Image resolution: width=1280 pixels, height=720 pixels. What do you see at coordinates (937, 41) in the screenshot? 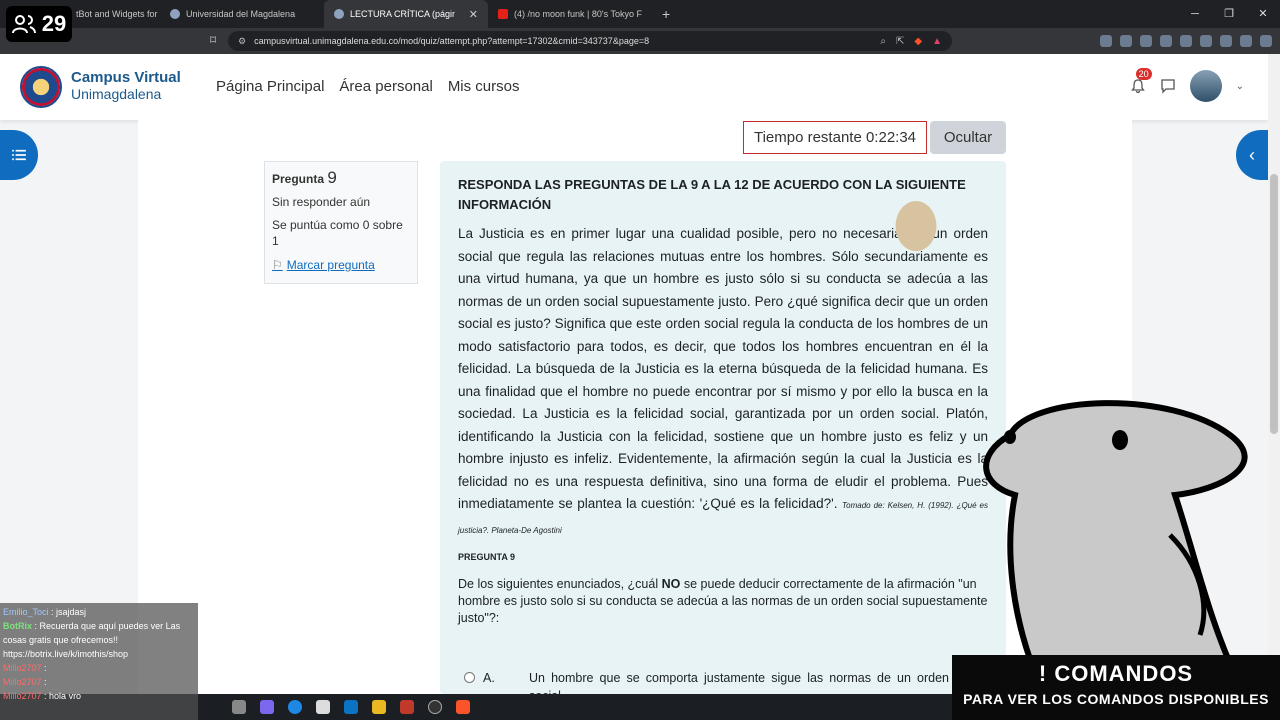
I see `brave-rewards-icon: ▲` at bounding box center [937, 41].